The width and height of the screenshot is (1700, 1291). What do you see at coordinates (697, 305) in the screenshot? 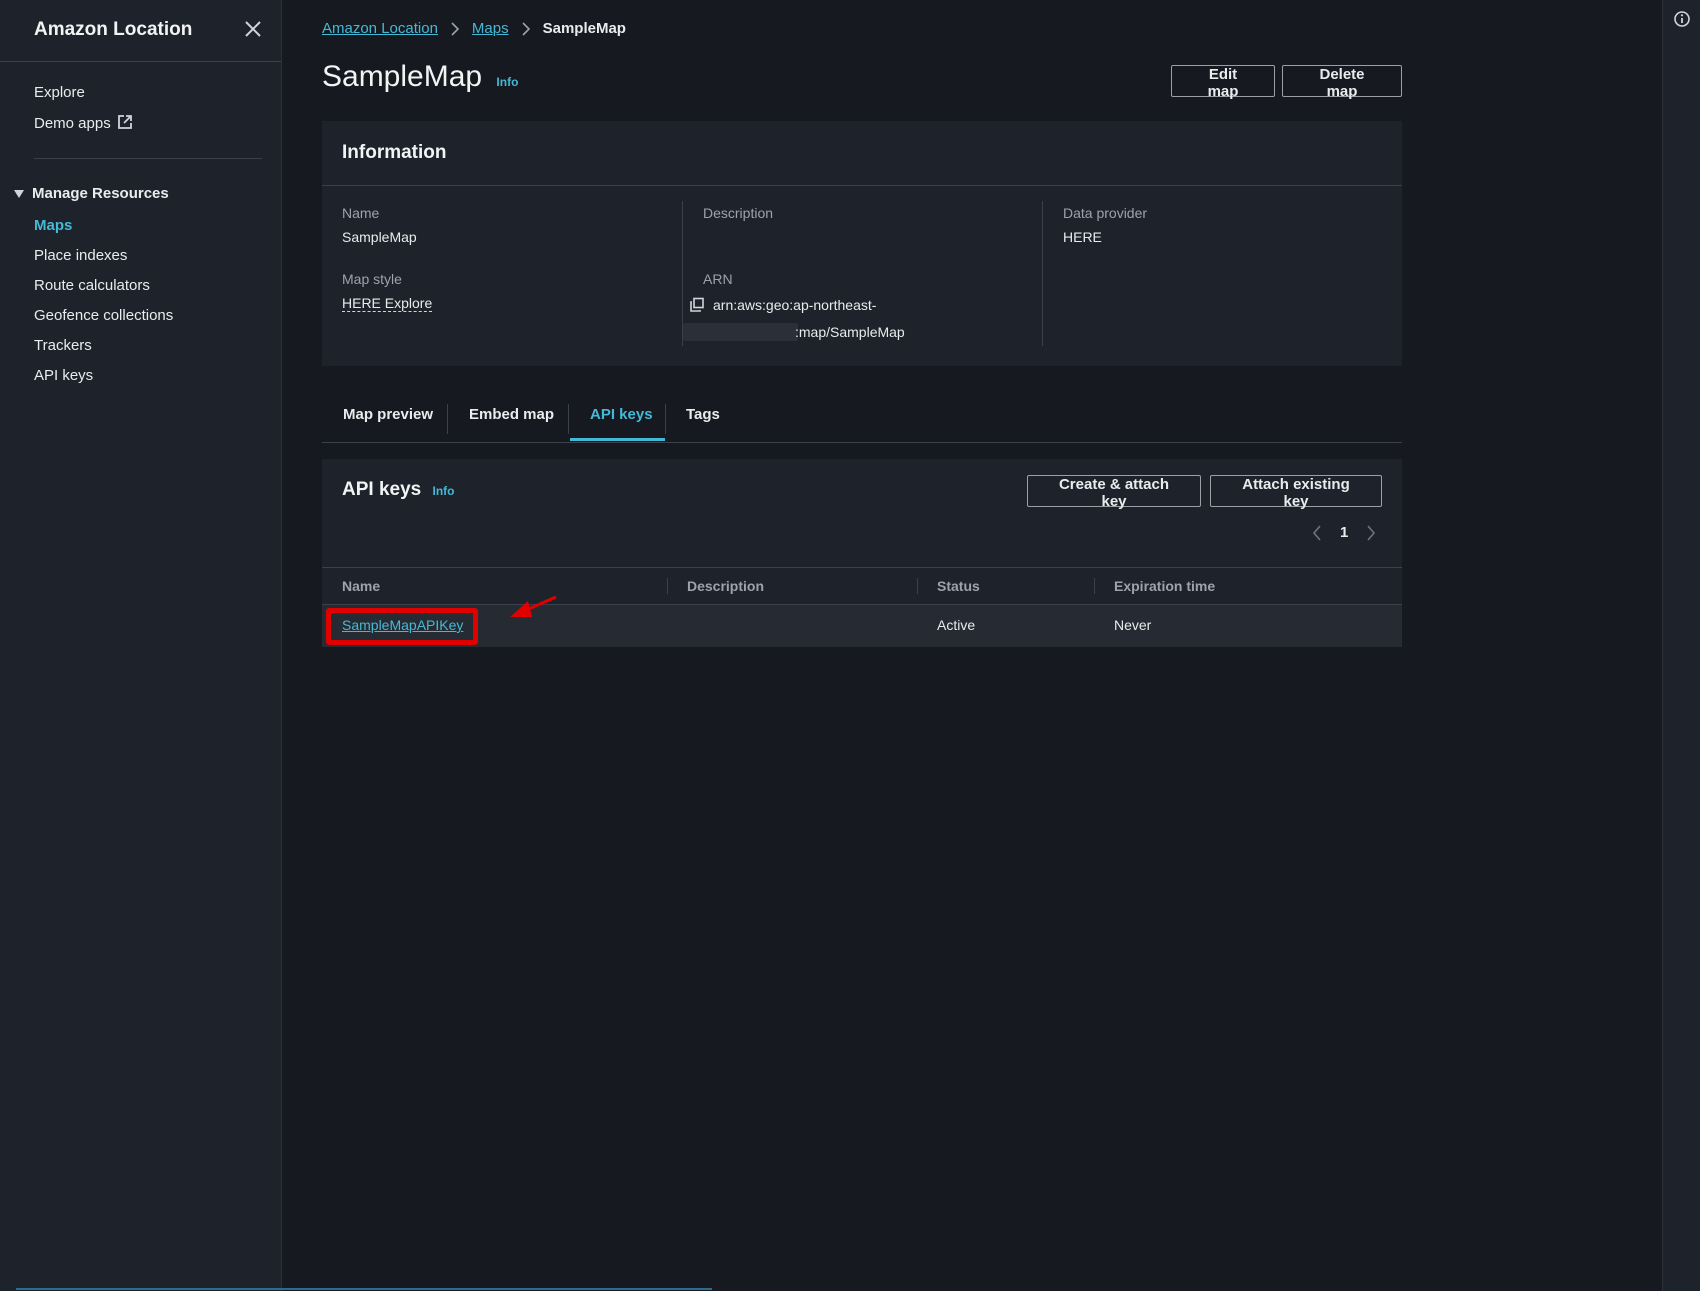
I see `copy-icon` at bounding box center [697, 305].